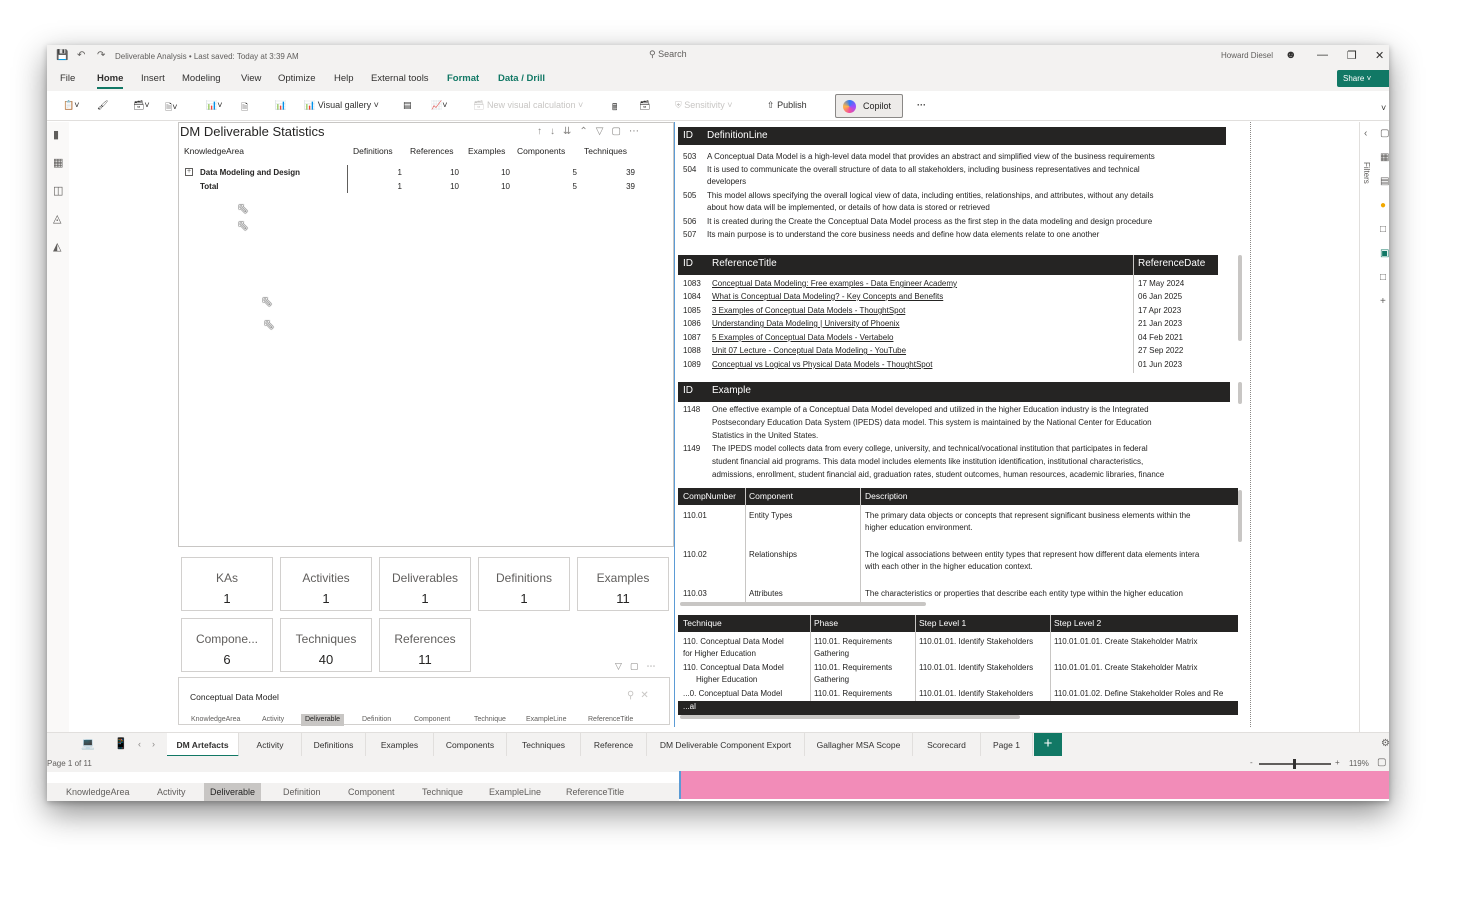  I want to click on new-visual-icon: 📊, so click(280, 105).